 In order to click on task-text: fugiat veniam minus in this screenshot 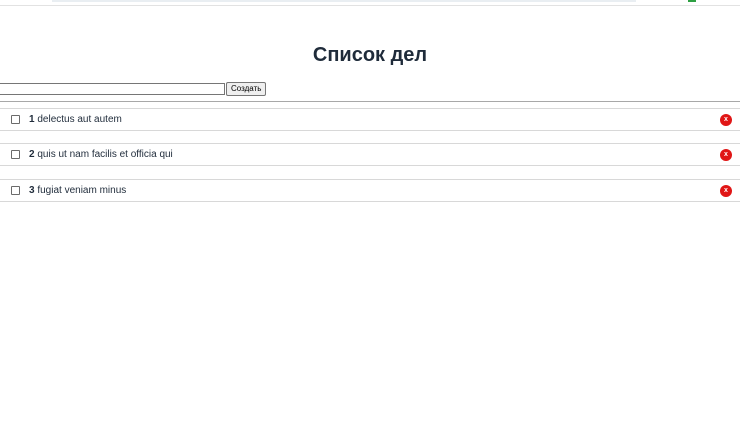, I will do `click(82, 190)`.